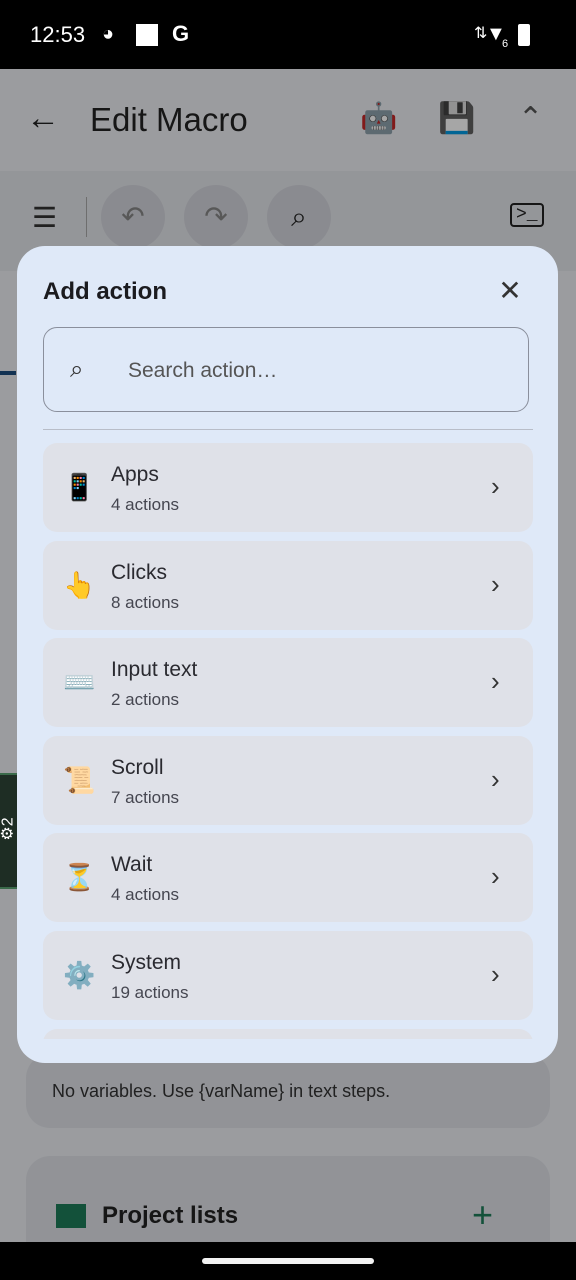  Describe the element at coordinates (79, 780) in the screenshot. I see `scroll-icon: 📜` at that location.